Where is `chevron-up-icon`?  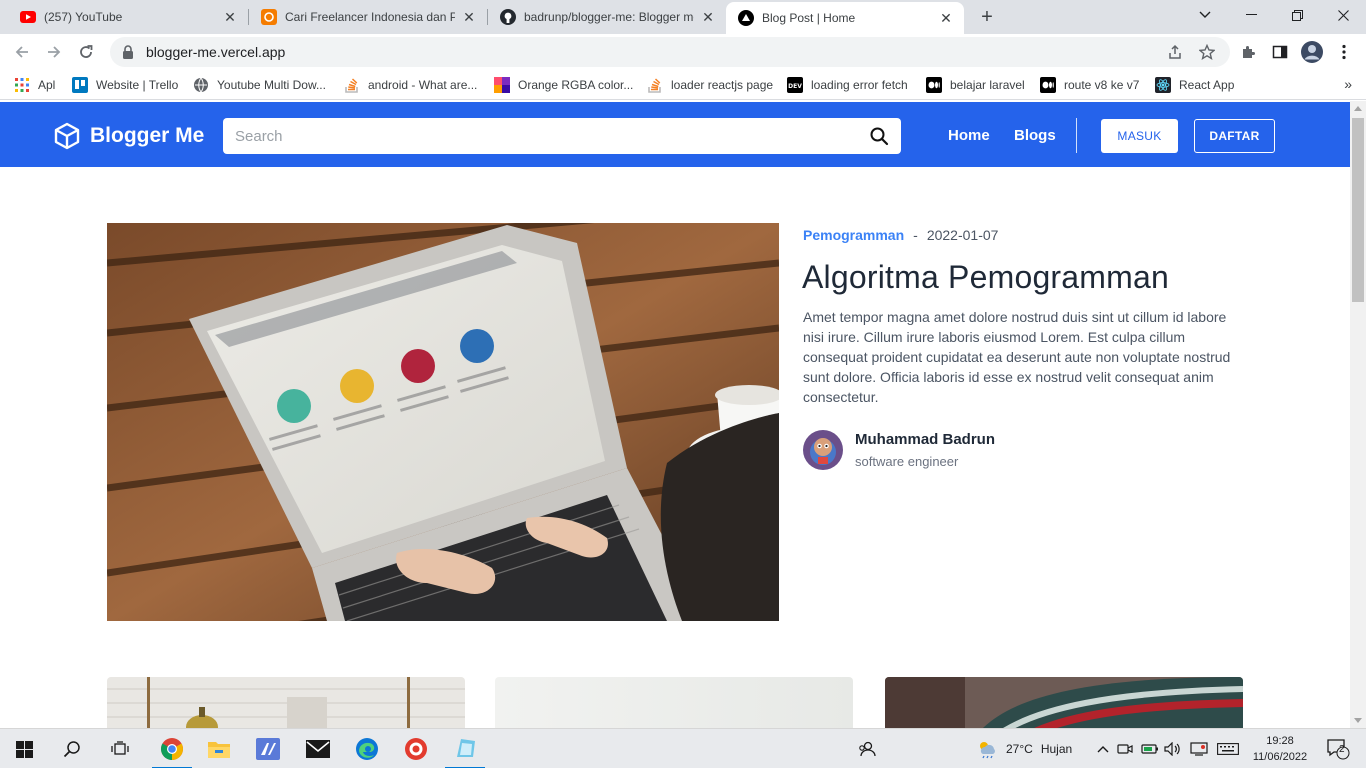 chevron-up-icon is located at coordinates (1103, 749).